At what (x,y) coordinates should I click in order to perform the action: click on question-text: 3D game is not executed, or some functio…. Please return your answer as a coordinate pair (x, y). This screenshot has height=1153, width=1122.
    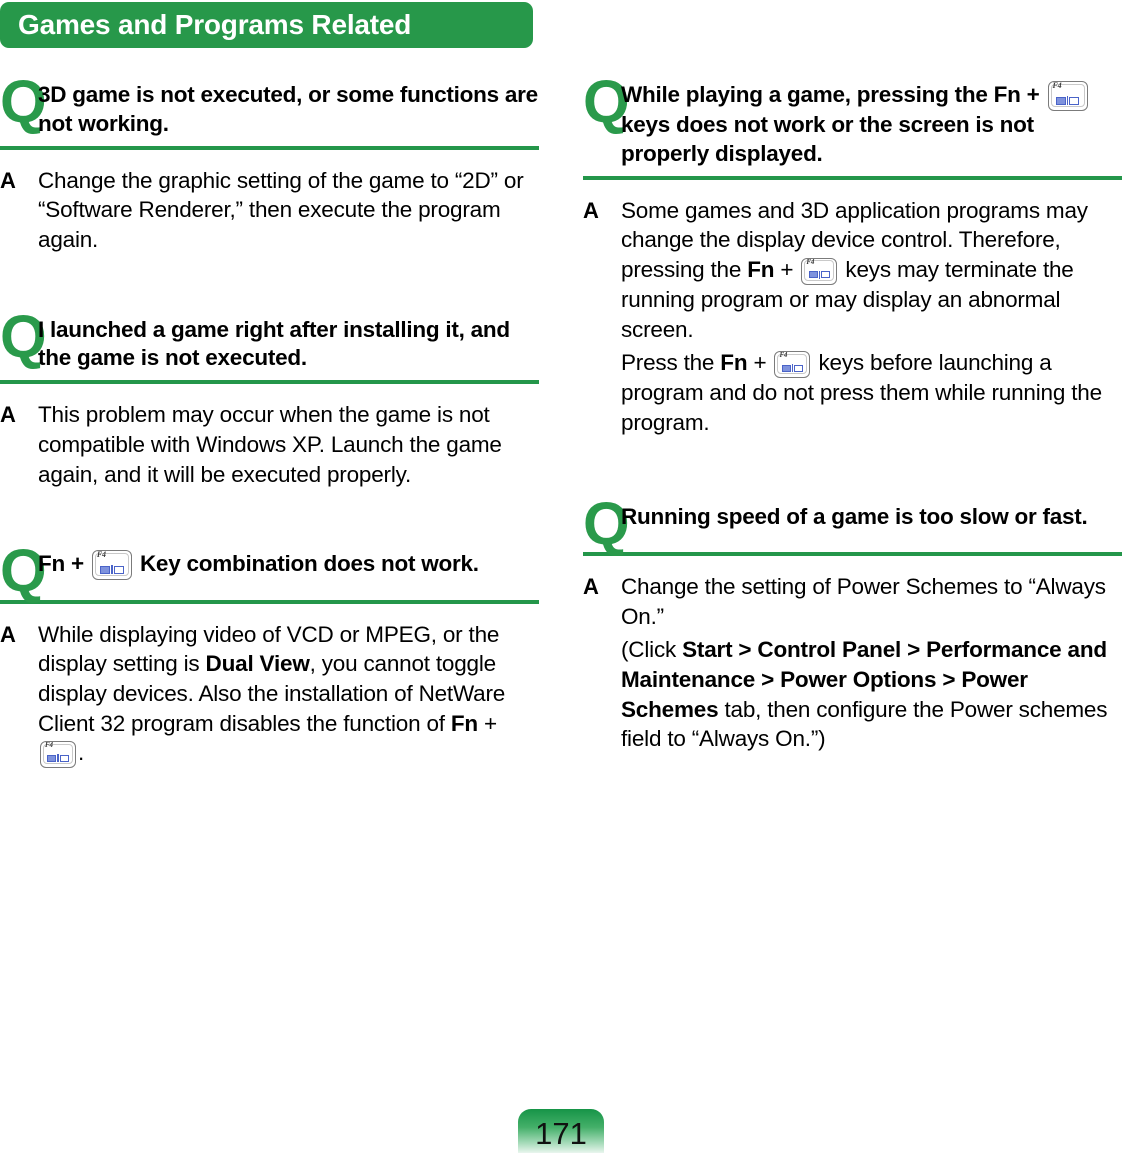
    Looking at the image, I should click on (288, 109).